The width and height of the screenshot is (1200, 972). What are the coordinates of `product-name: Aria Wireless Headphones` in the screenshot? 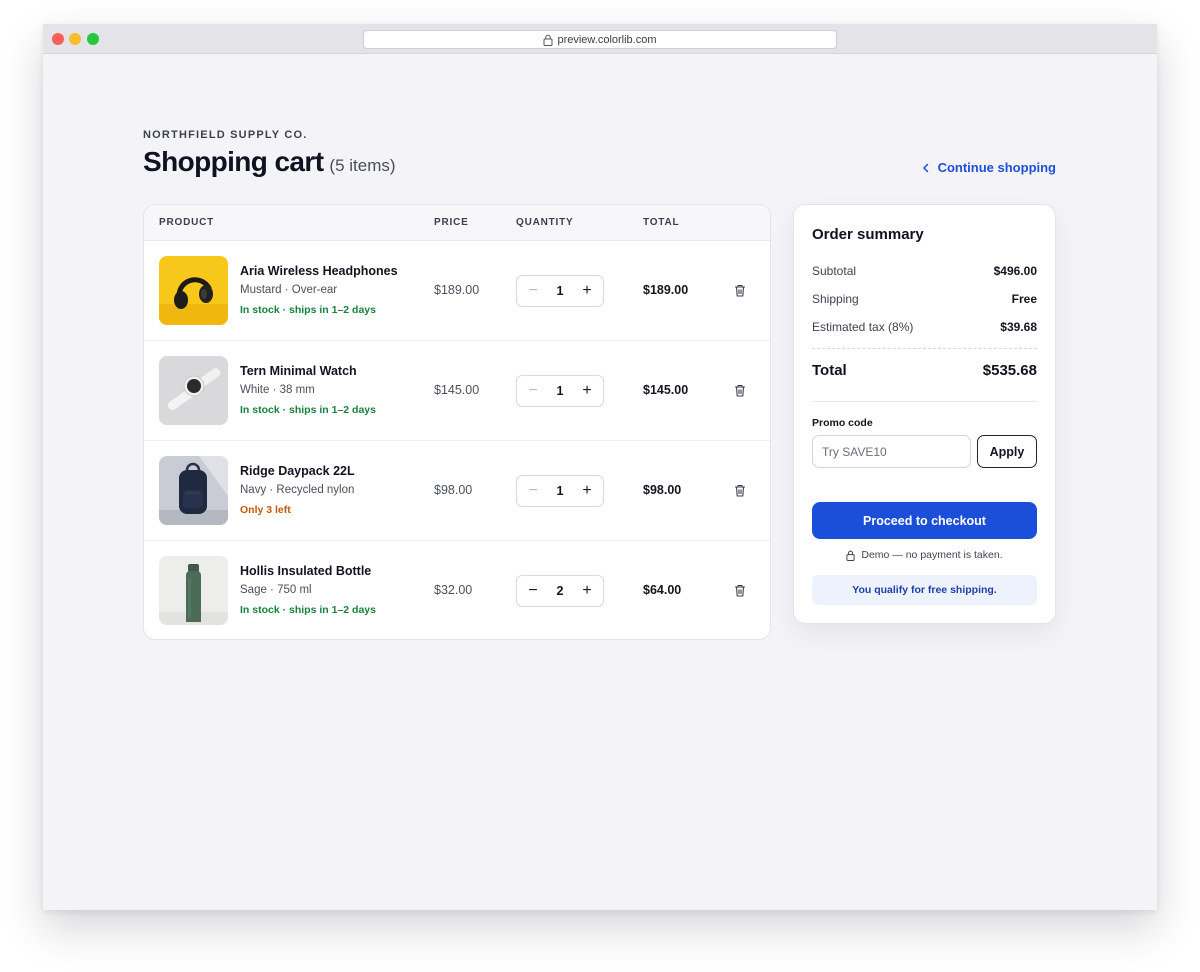 It's located at (319, 271).